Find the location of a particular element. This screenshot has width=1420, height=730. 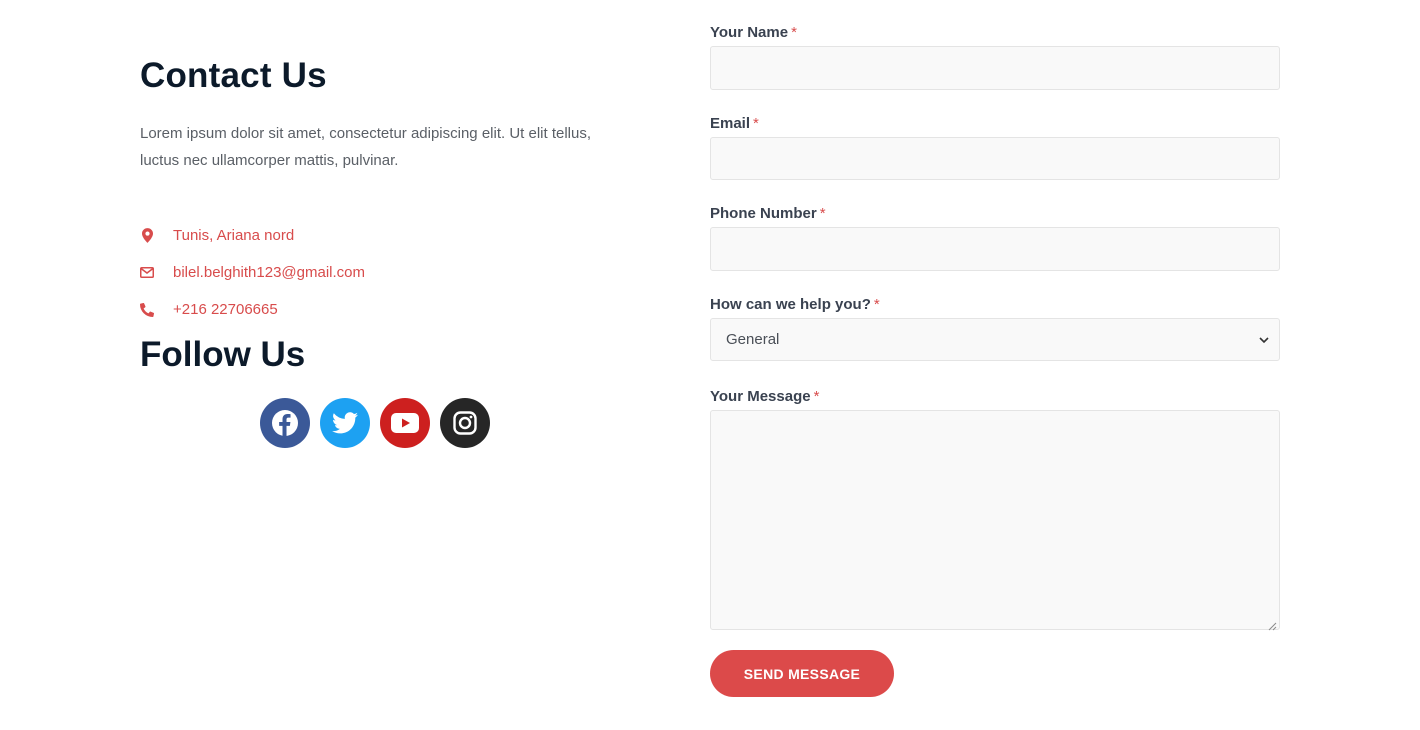

email-input is located at coordinates (995, 158).